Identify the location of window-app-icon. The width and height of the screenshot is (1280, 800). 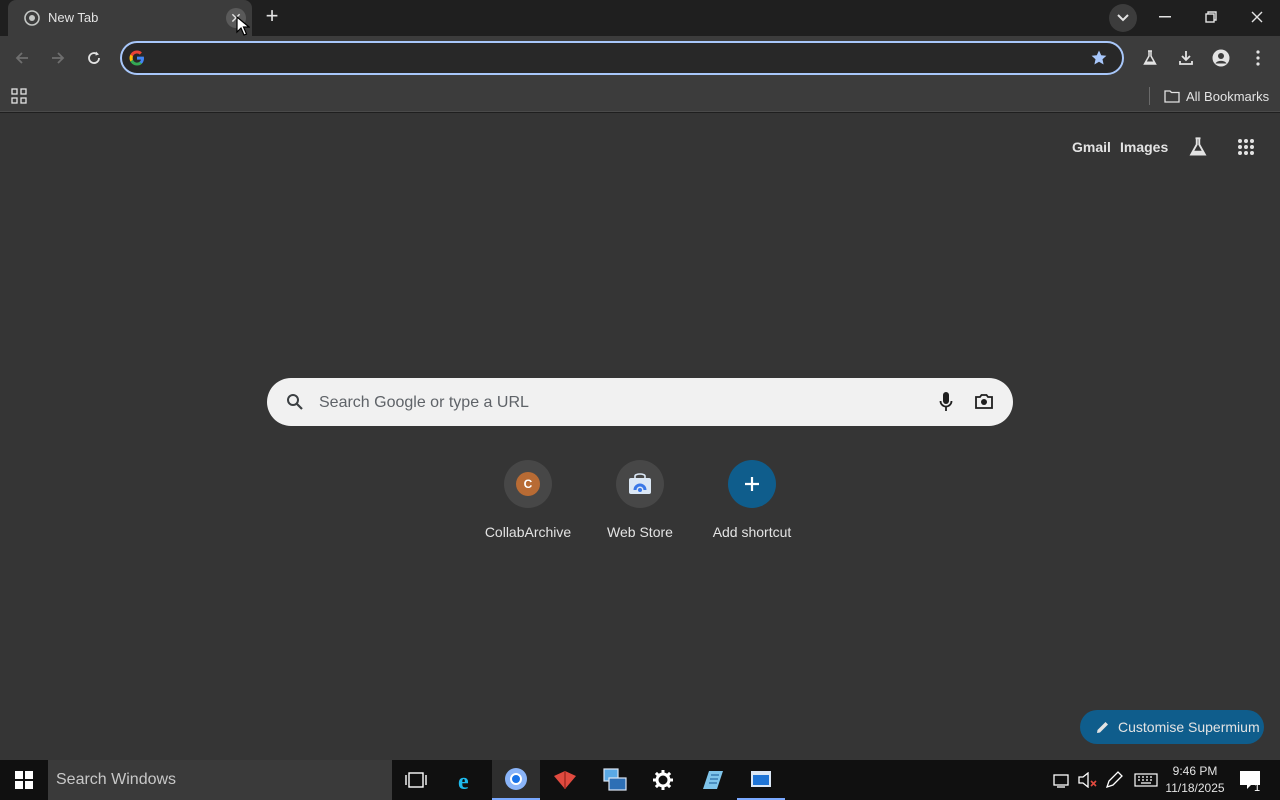
(761, 779).